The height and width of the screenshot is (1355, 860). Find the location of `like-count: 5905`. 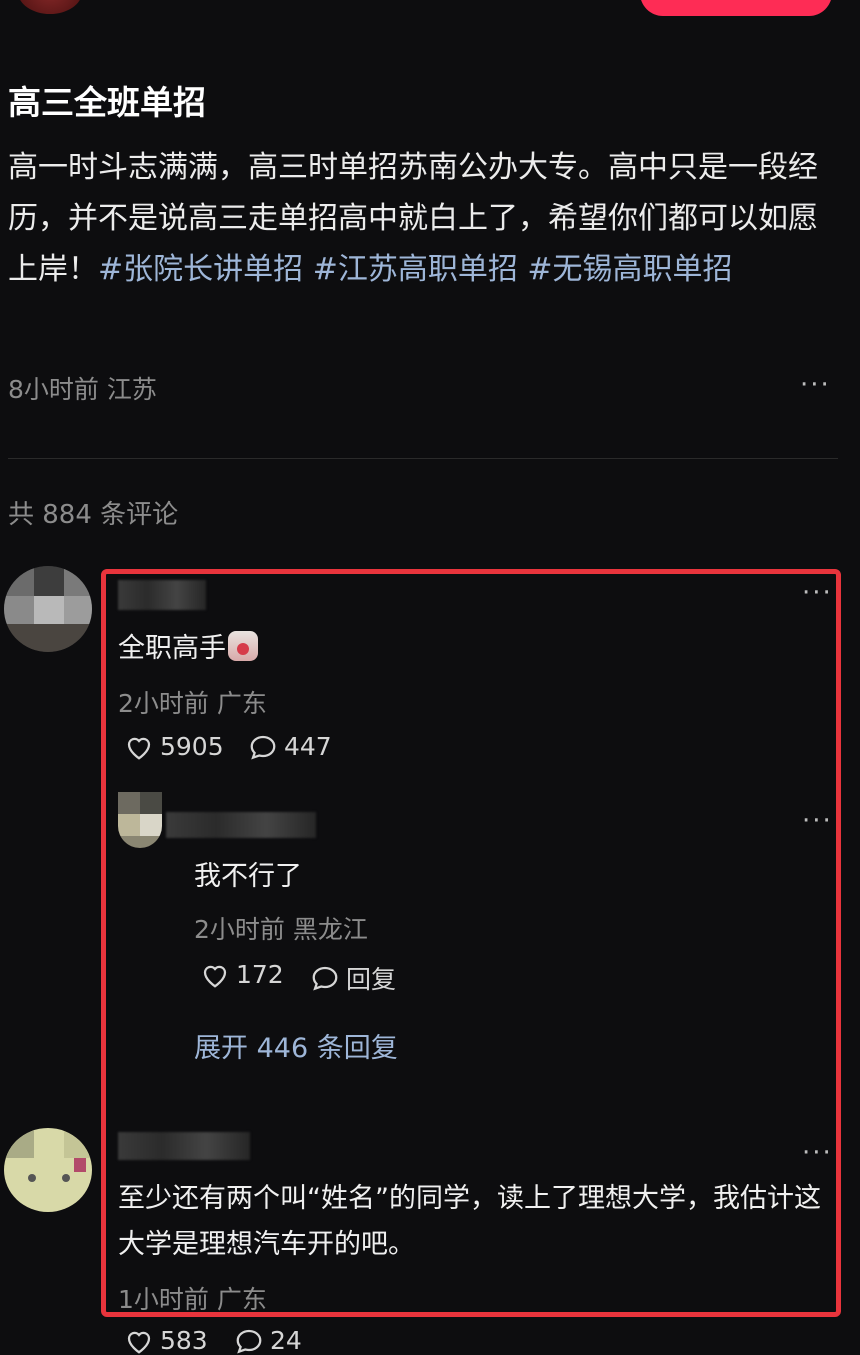

like-count: 5905 is located at coordinates (192, 746).